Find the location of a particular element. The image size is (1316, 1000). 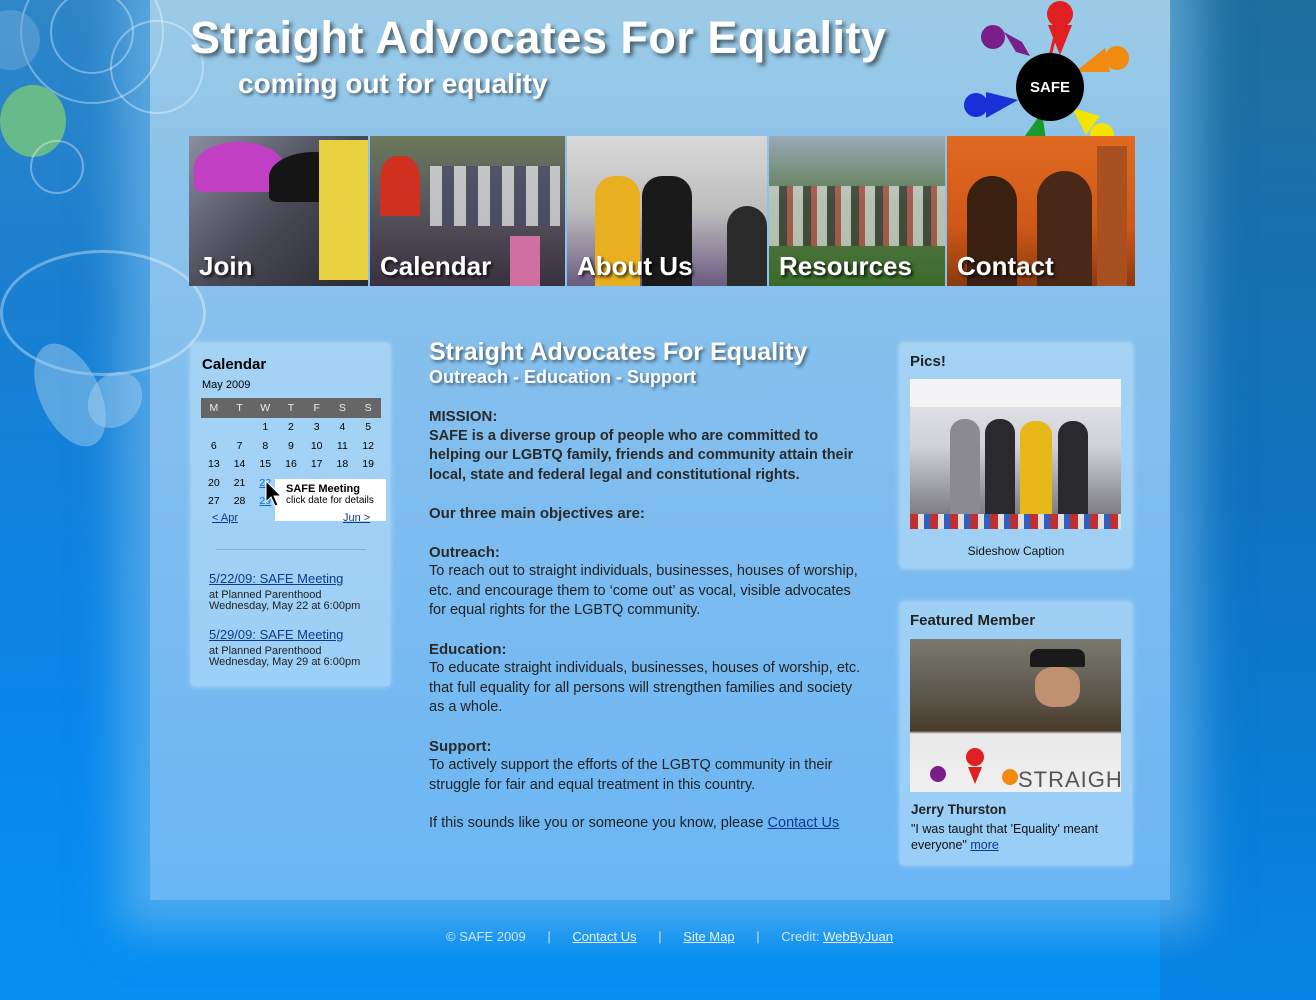

calendar-next-month-link: Jun > is located at coordinates (356, 518).